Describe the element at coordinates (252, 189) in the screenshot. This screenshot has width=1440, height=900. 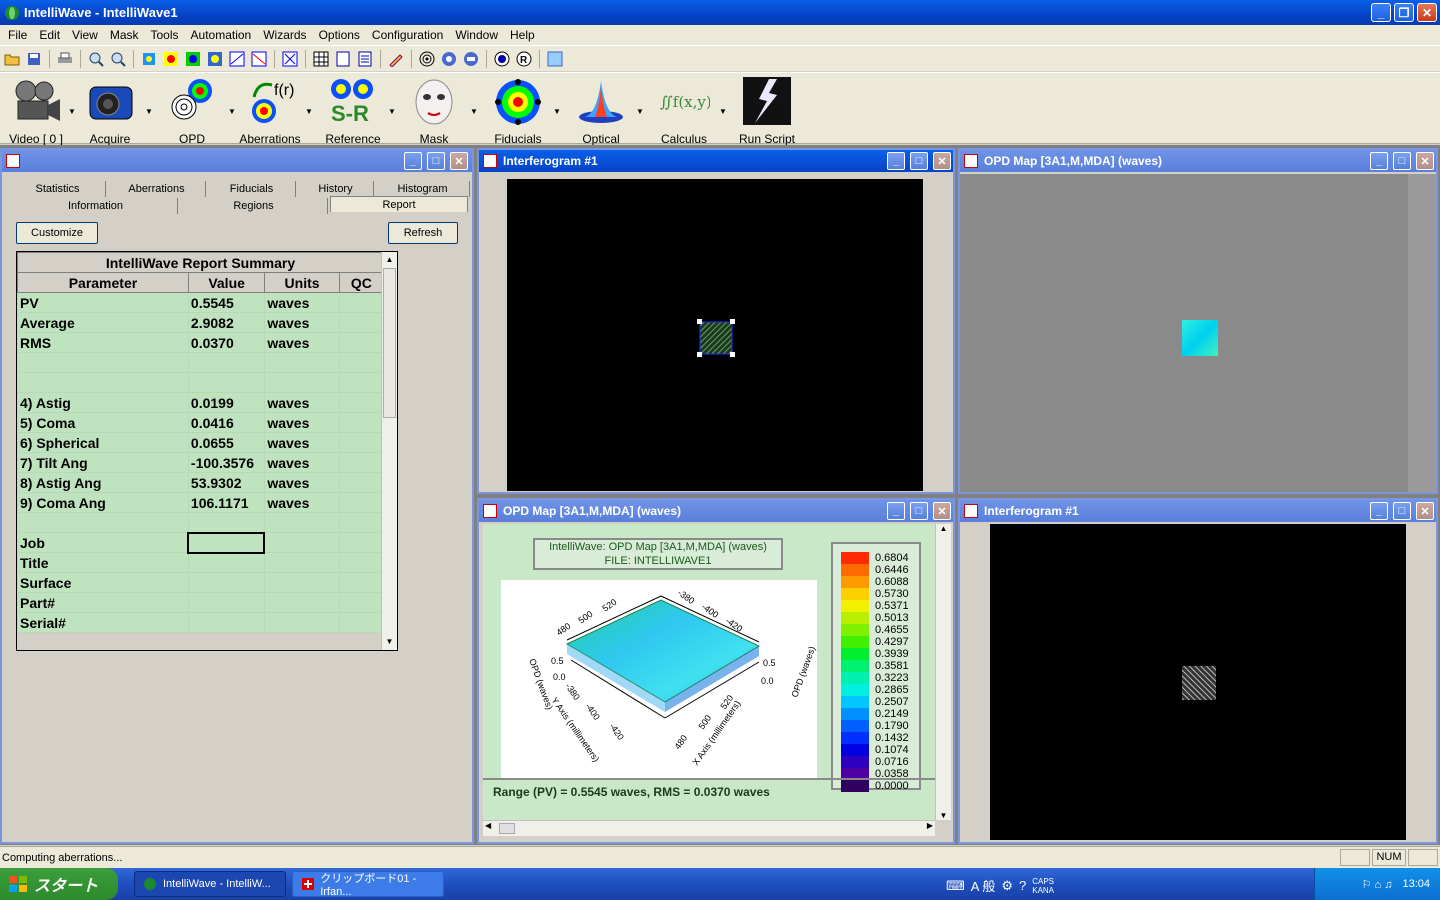
I see `tab-fiducials: Fiducials` at that location.